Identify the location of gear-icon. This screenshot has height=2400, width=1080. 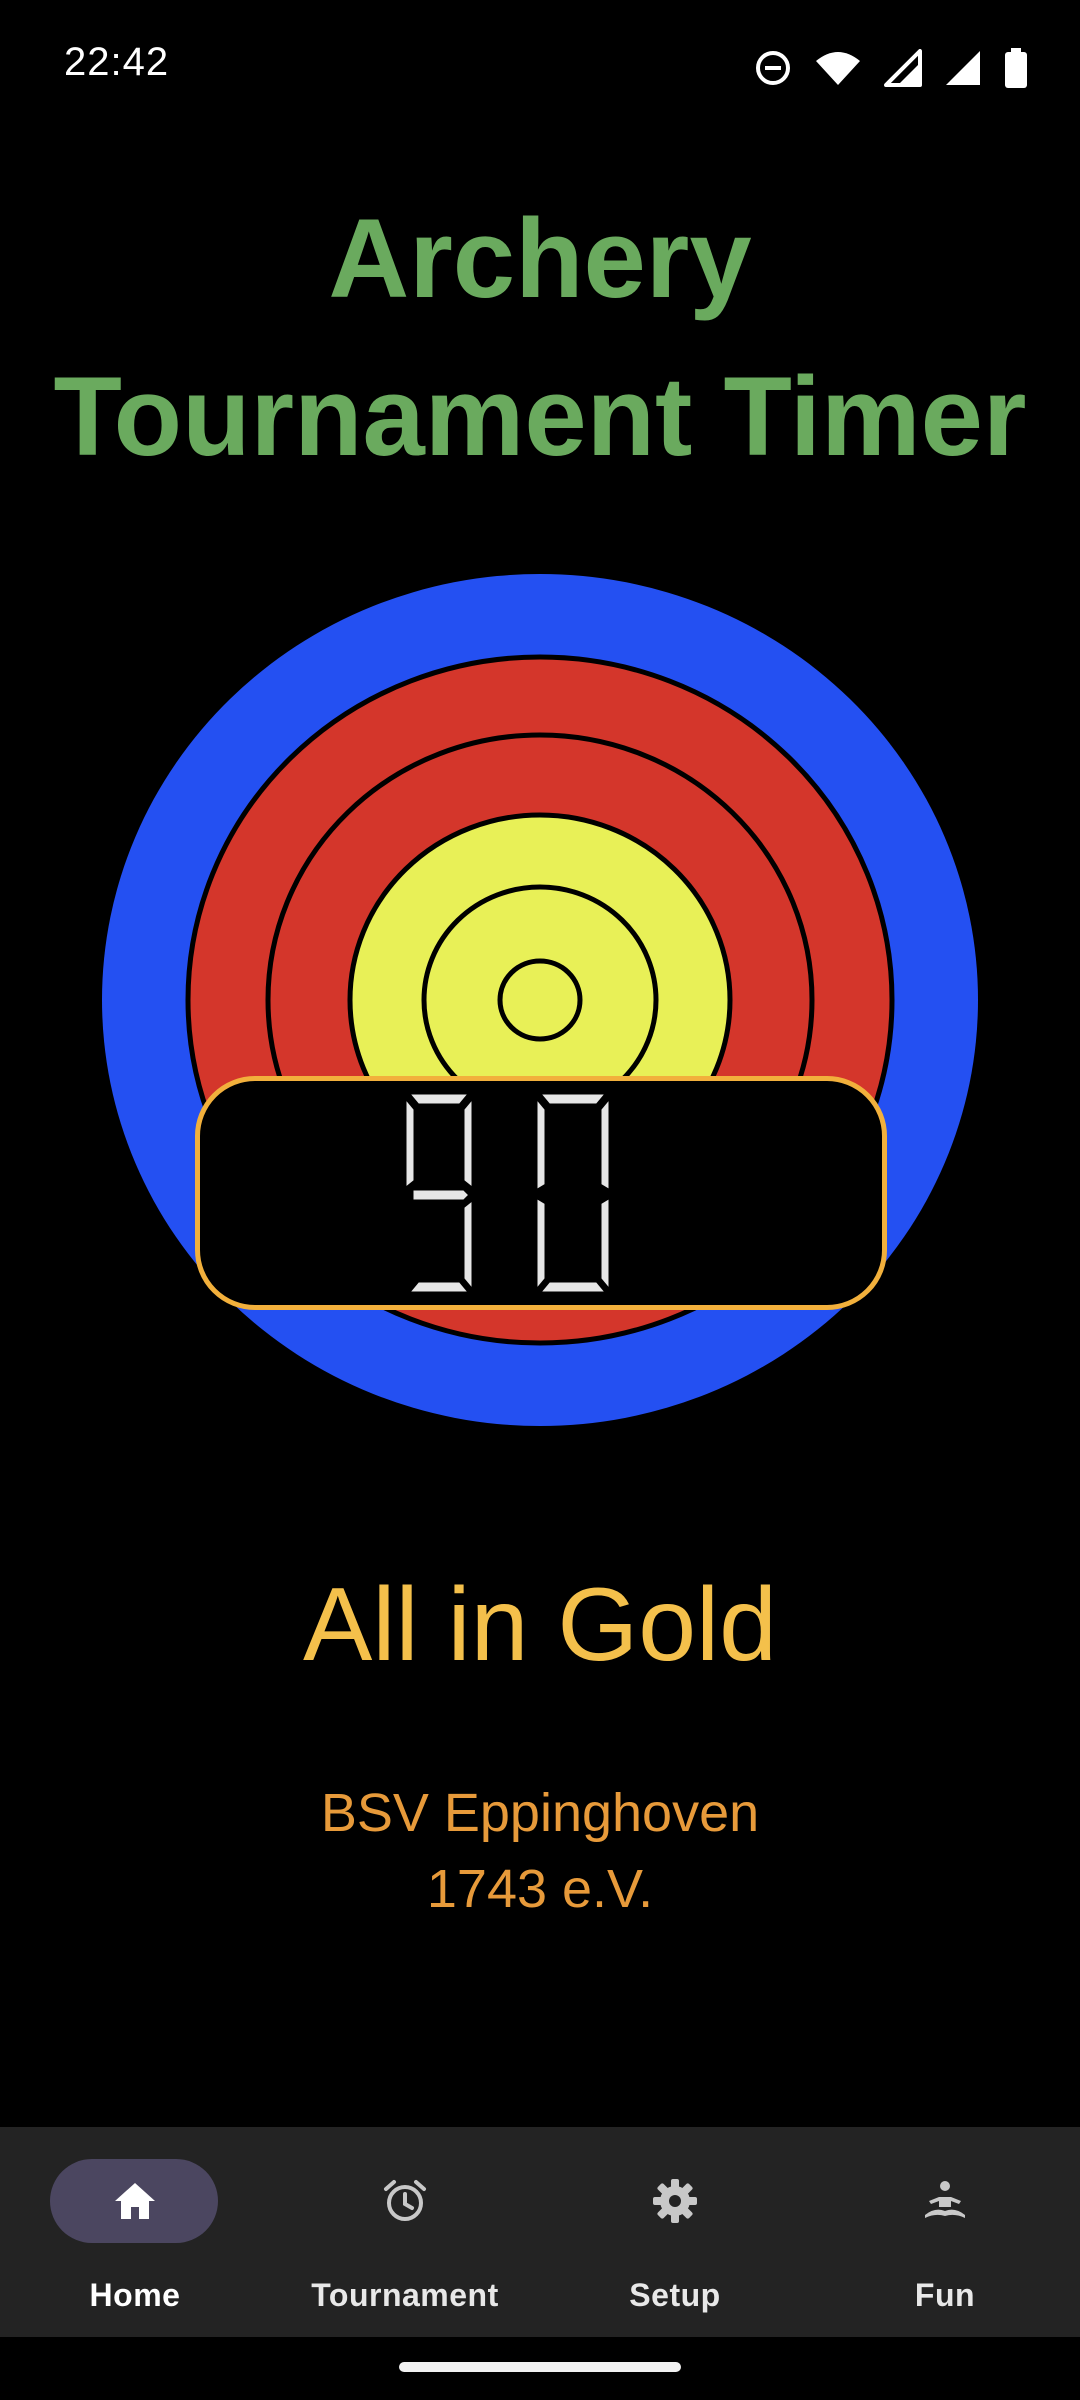
(675, 2201).